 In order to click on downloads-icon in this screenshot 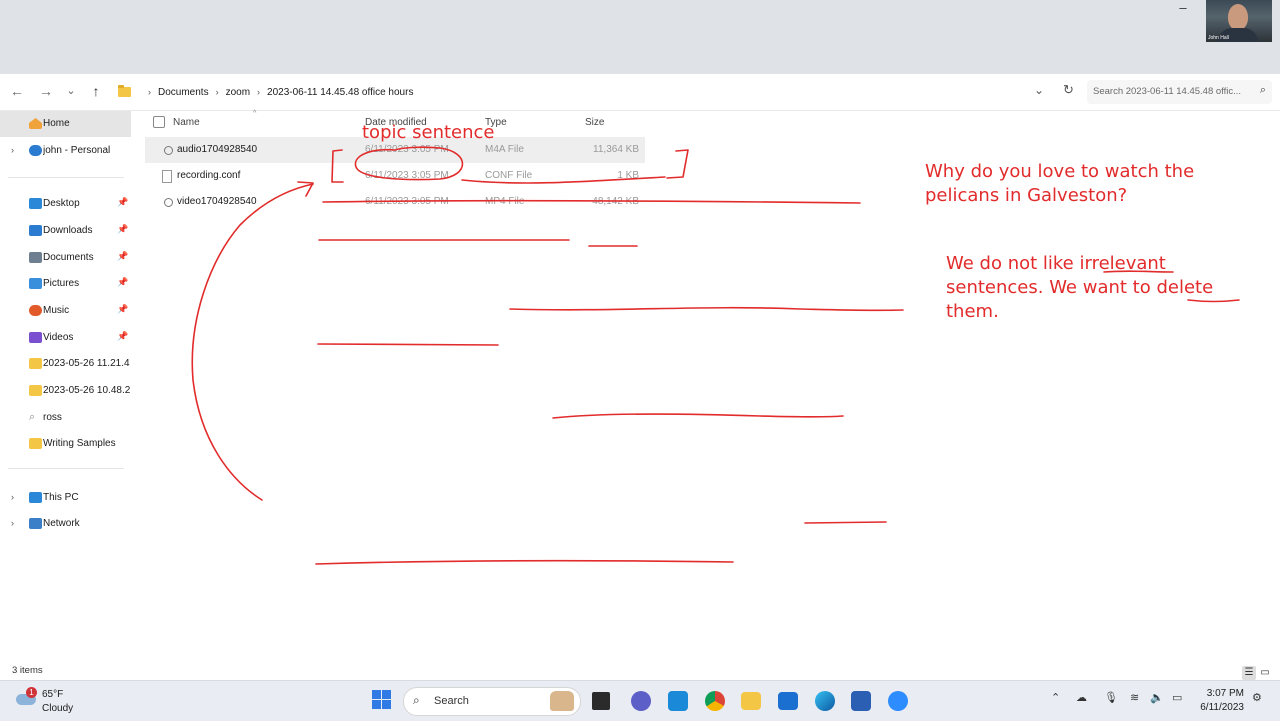, I will do `click(35, 230)`.